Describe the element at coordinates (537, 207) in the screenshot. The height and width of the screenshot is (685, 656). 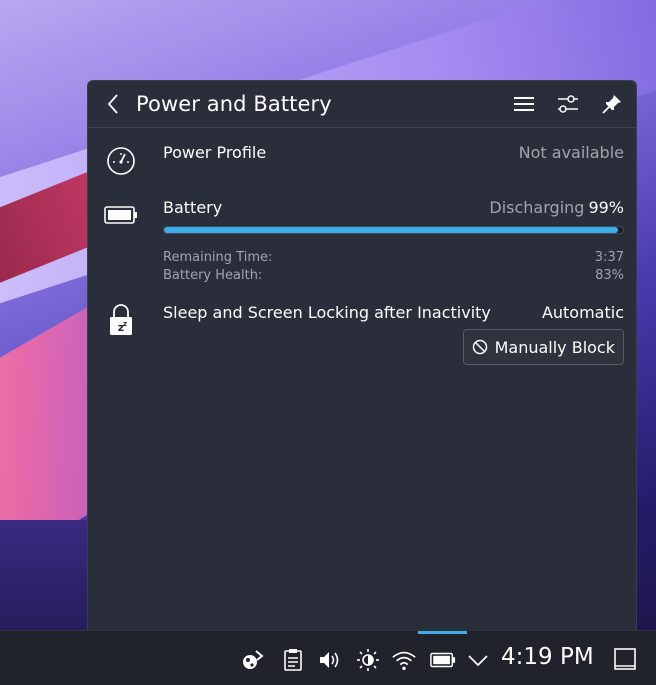
I see `battery-state-text: Discharging` at that location.